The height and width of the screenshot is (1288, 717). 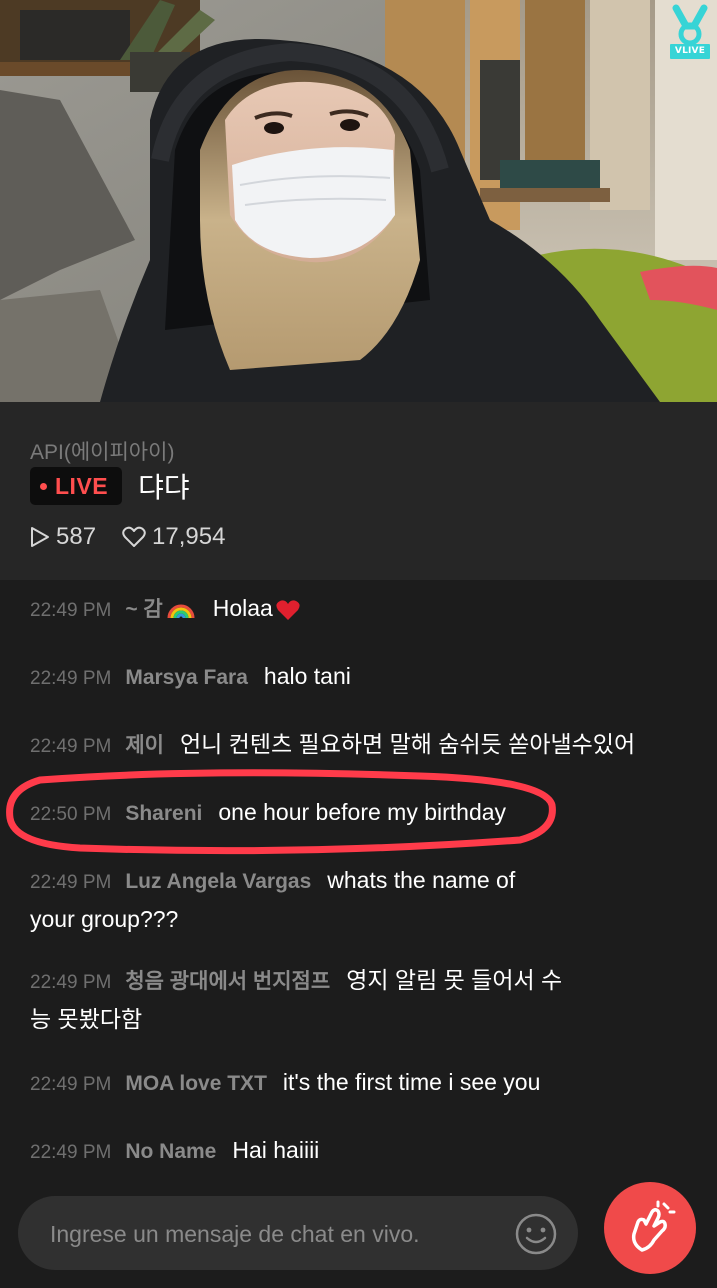 What do you see at coordinates (362, 812) in the screenshot?
I see `message-text: one hour before my birthday` at bounding box center [362, 812].